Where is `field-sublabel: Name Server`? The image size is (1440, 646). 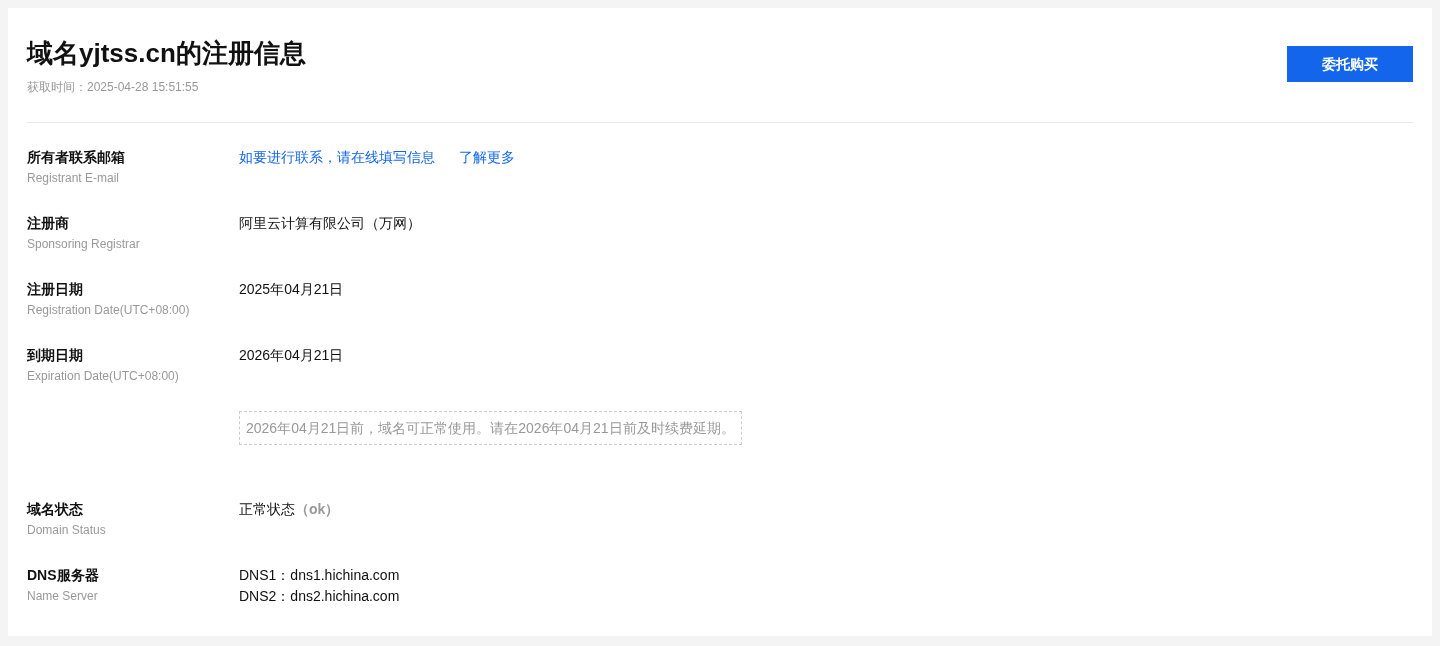 field-sublabel: Name Server is located at coordinates (63, 596).